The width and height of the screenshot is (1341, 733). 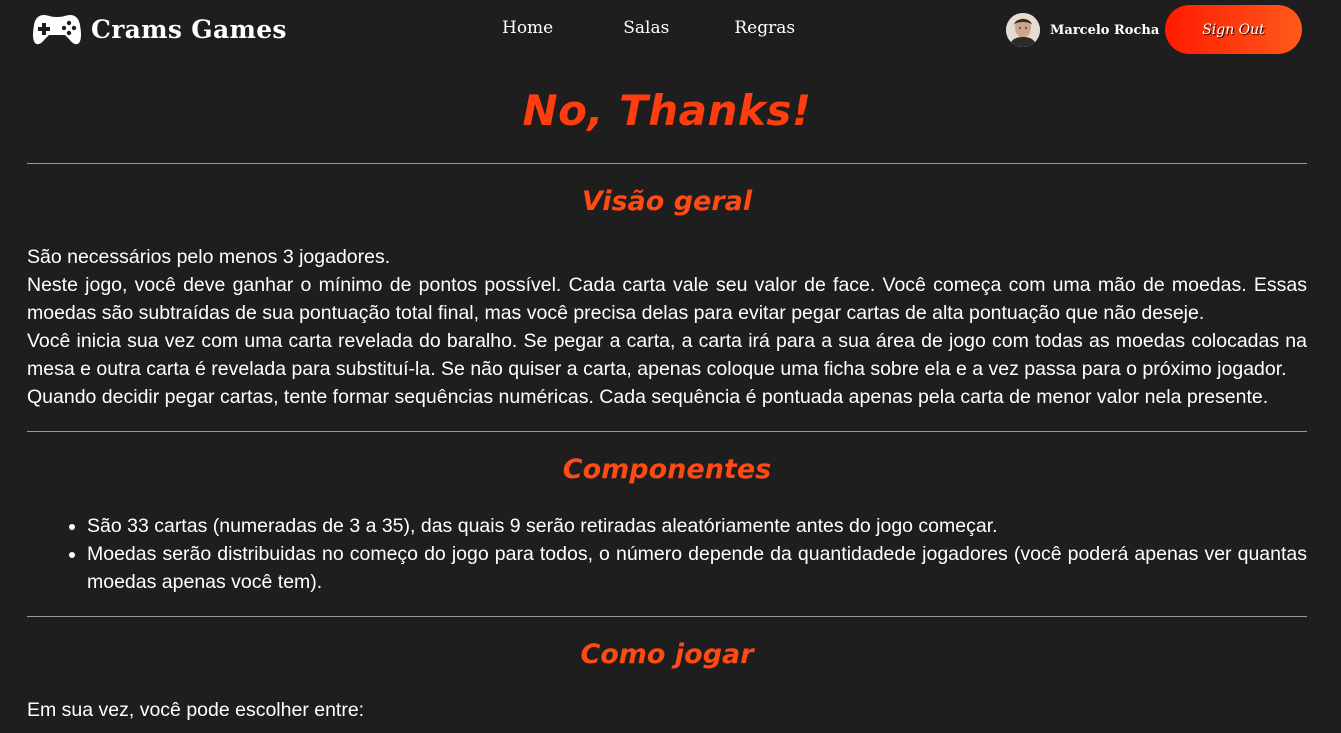 I want to click on user-info: Marcelo Rocha, so click(x=1082, y=30).